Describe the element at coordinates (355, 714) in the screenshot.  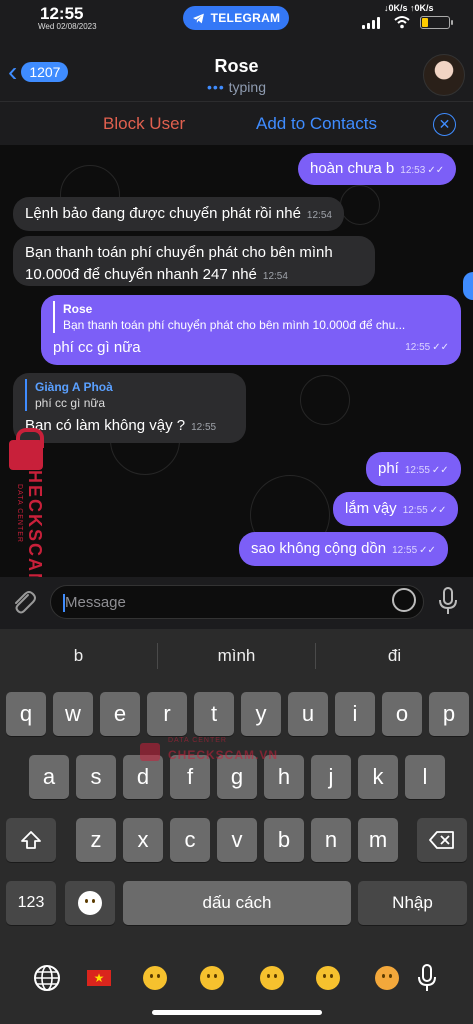
I see `key-i: i` at that location.